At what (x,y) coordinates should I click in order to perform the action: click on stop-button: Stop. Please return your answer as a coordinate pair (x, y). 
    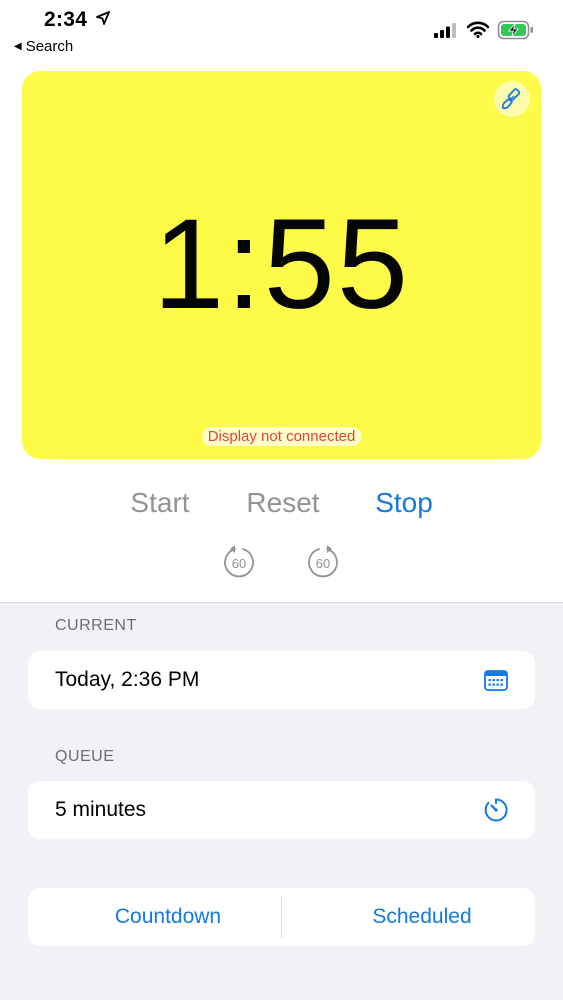
    Looking at the image, I should click on (404, 503).